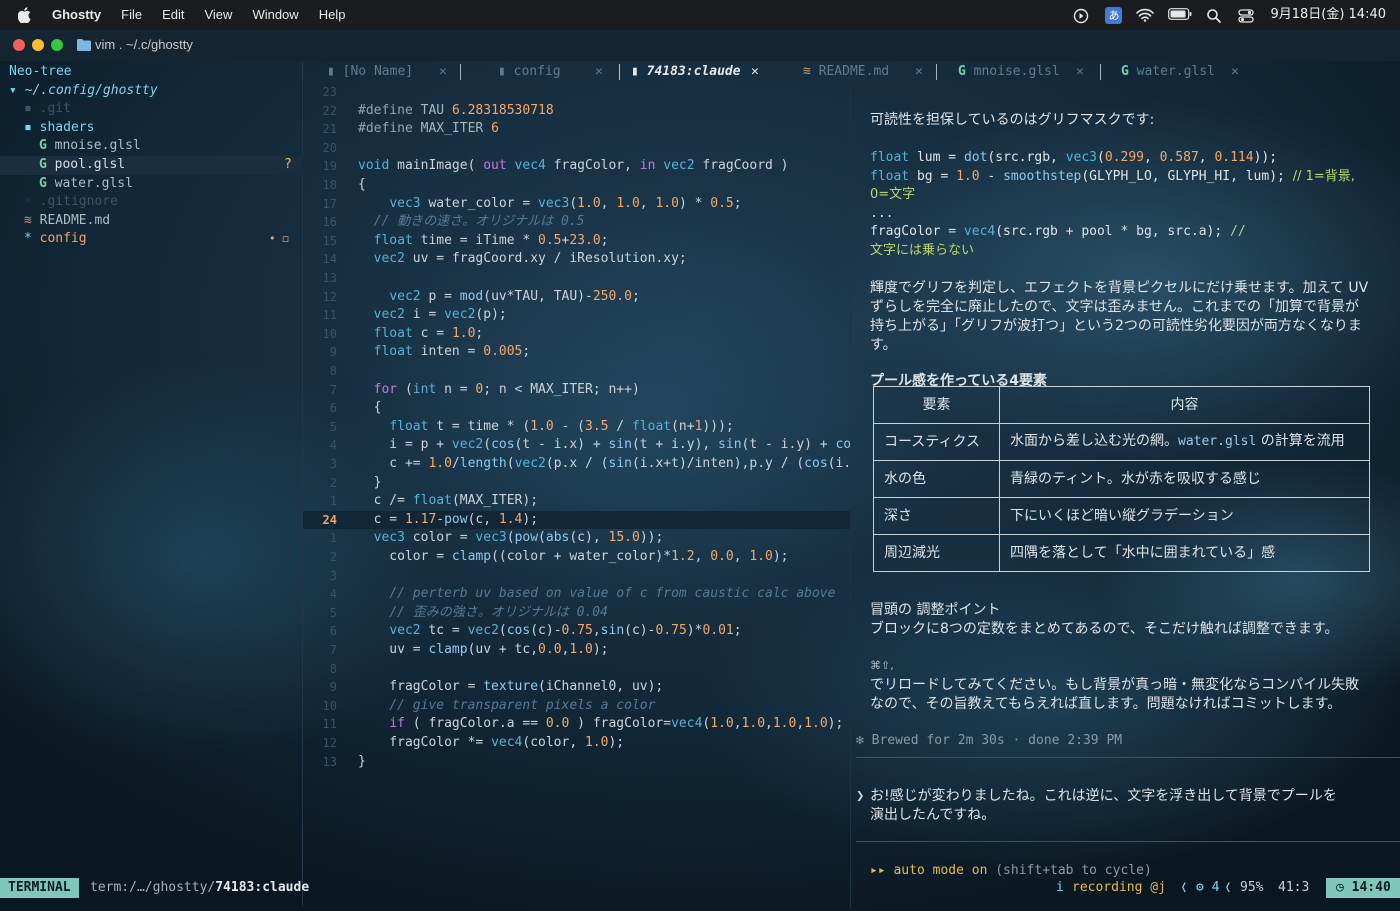 The height and width of the screenshot is (911, 1400). Describe the element at coordinates (163, 239) in the screenshot. I see `tree-item-config: * config • ◻` at that location.